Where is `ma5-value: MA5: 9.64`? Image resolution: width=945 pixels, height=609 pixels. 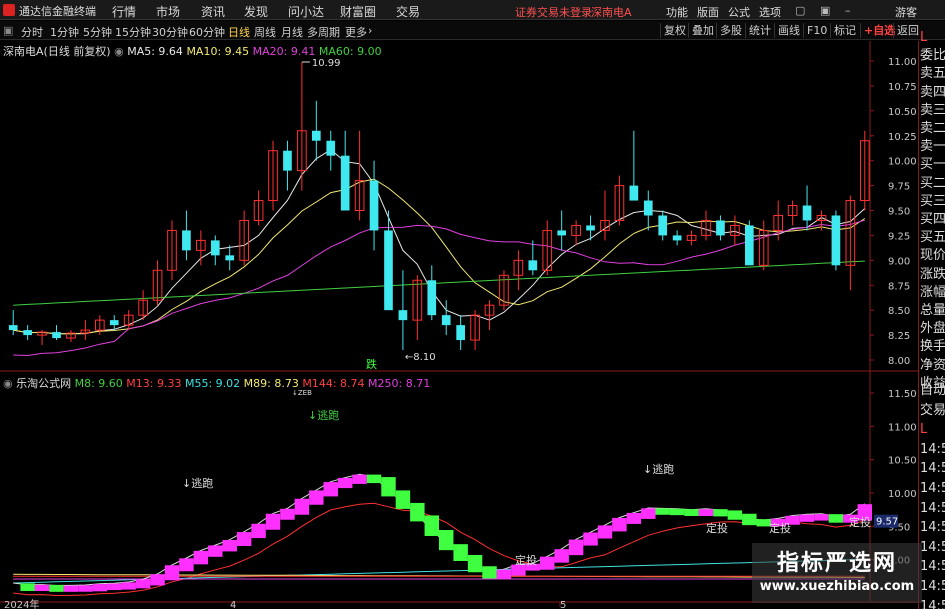
ma5-value: MA5: 9.64 is located at coordinates (155, 51).